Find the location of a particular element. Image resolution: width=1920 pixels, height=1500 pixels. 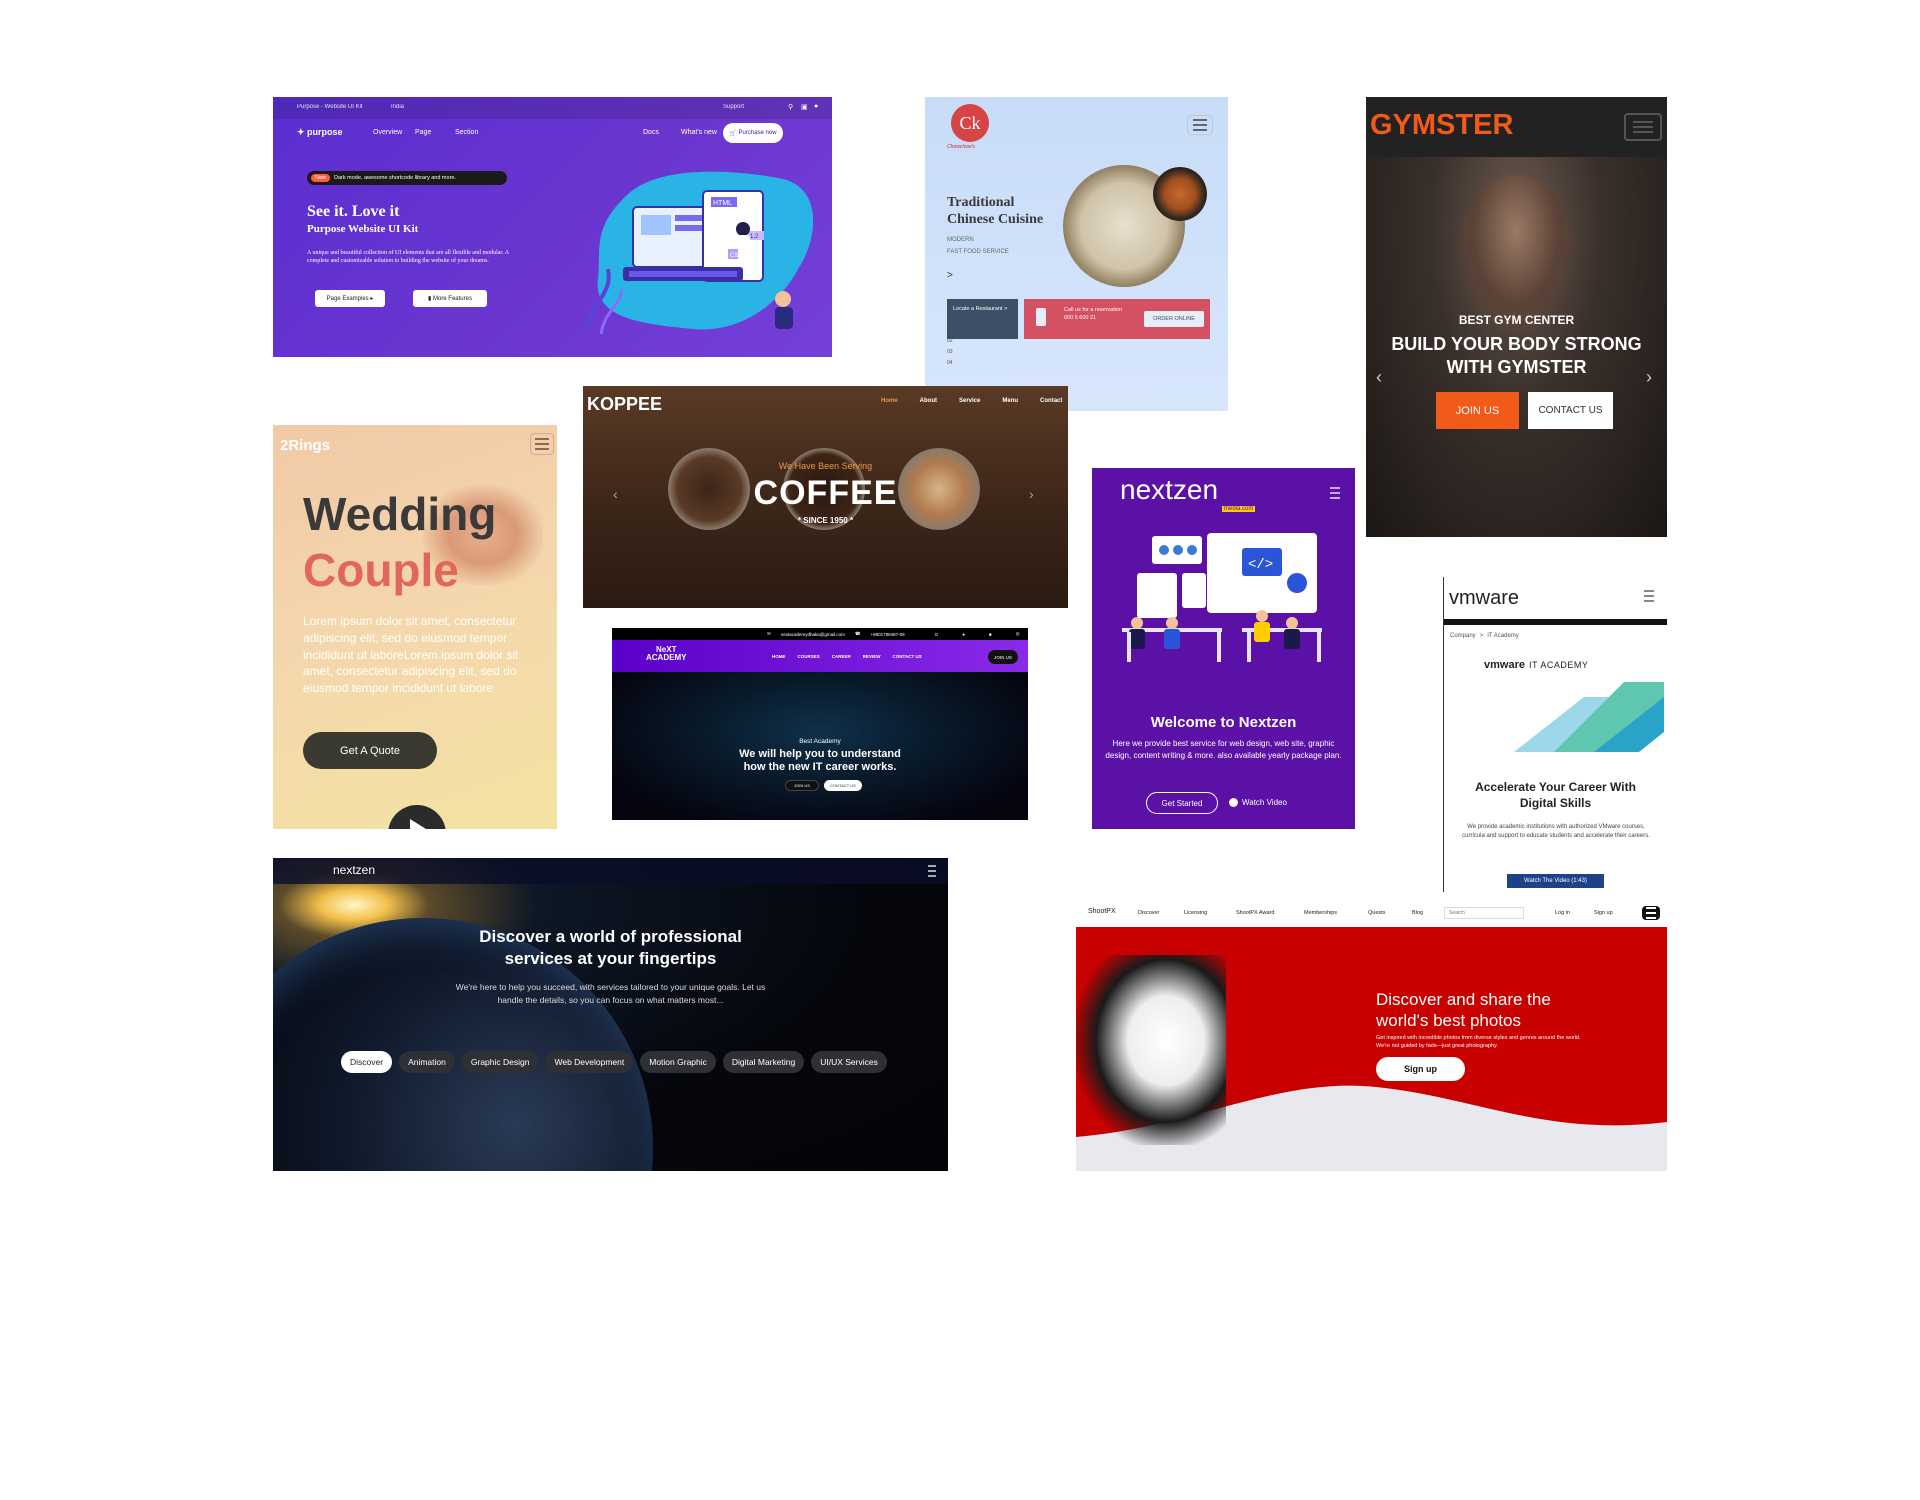

purpose-nav-docs: Docs is located at coordinates (651, 132).